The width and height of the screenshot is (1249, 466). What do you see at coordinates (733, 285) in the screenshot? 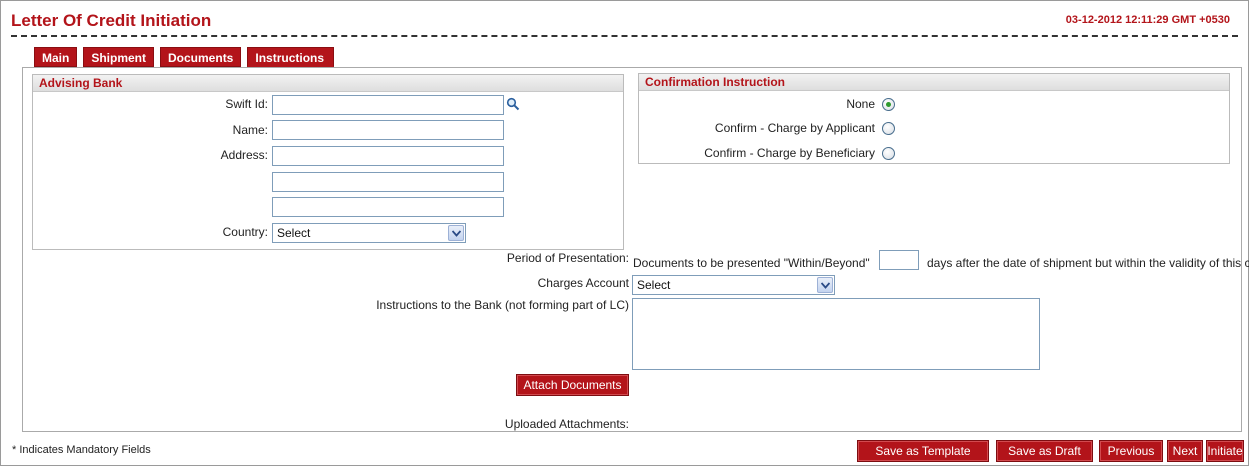
I see `charges-account-select: Select` at bounding box center [733, 285].